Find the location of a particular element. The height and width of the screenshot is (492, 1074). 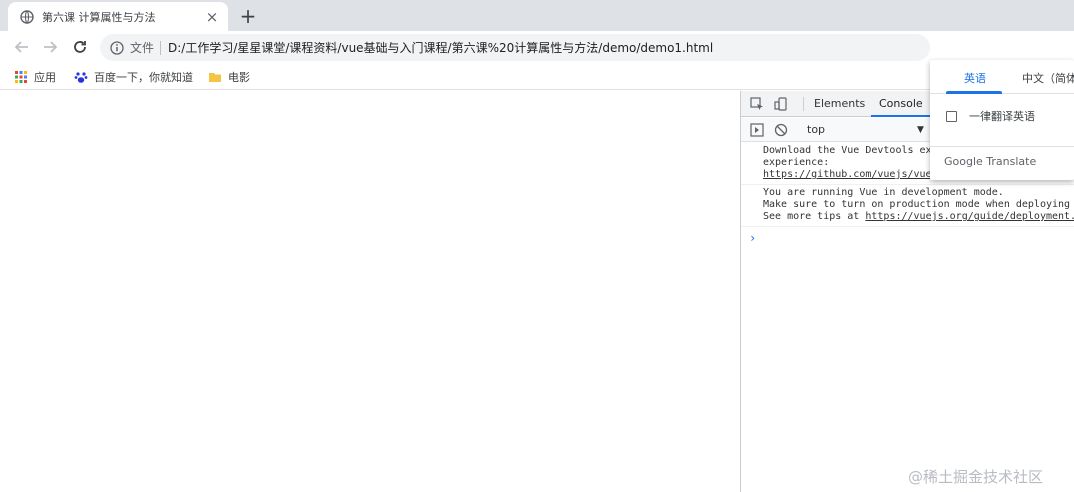

globe-icon is located at coordinates (27, 16).